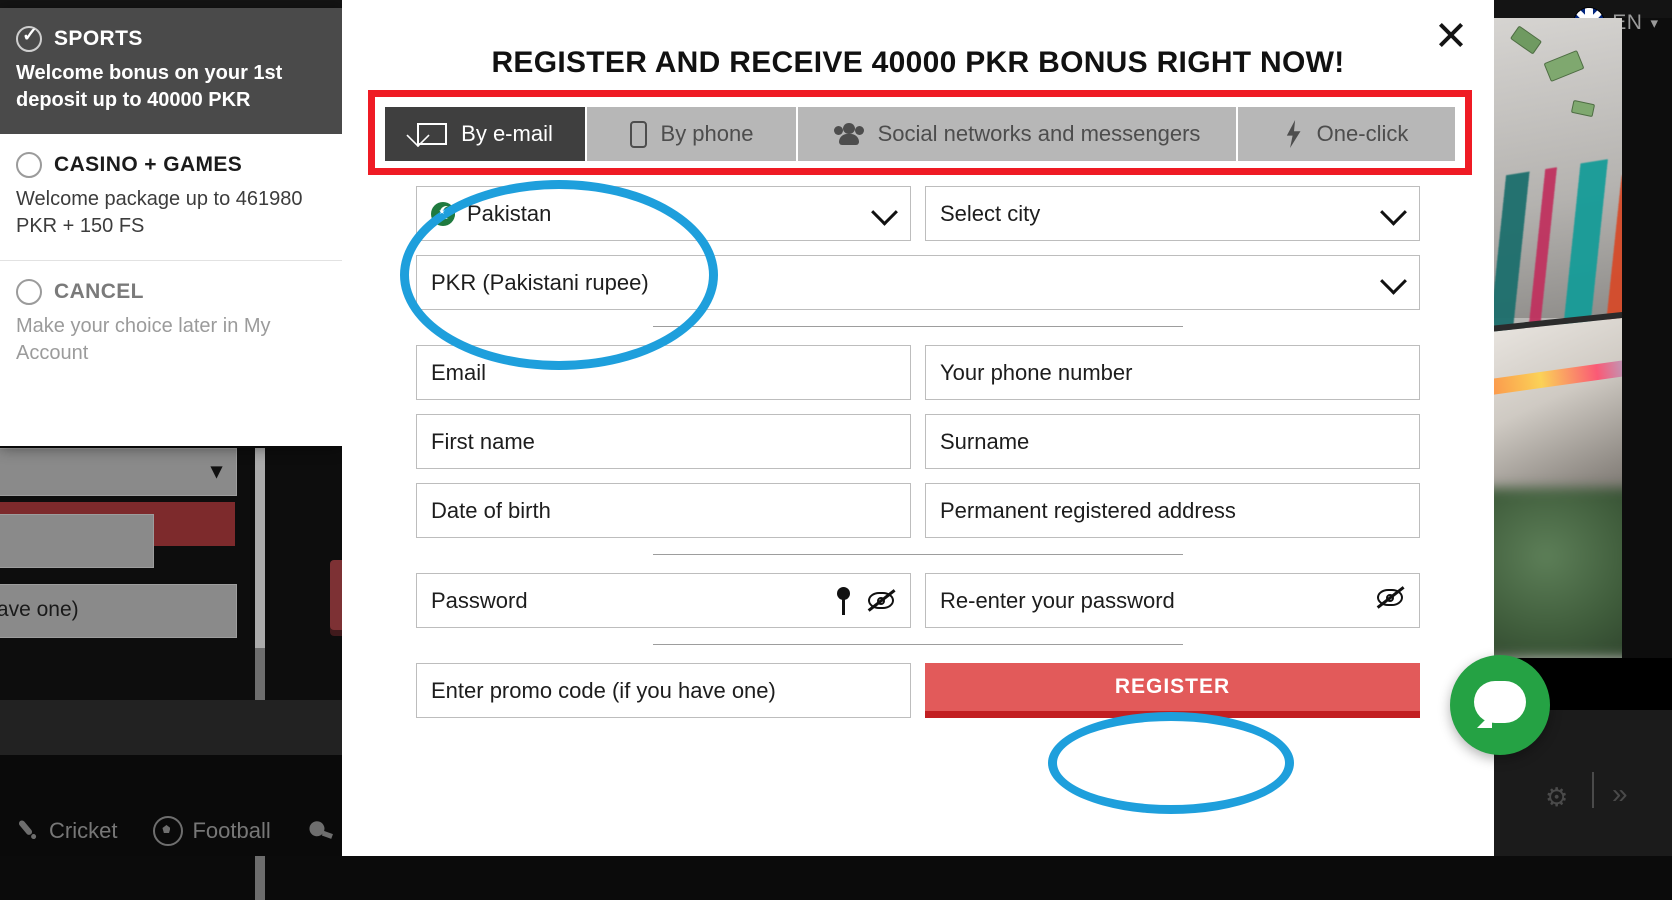  I want to click on chevron-double-right-icon: », so click(1619, 794).